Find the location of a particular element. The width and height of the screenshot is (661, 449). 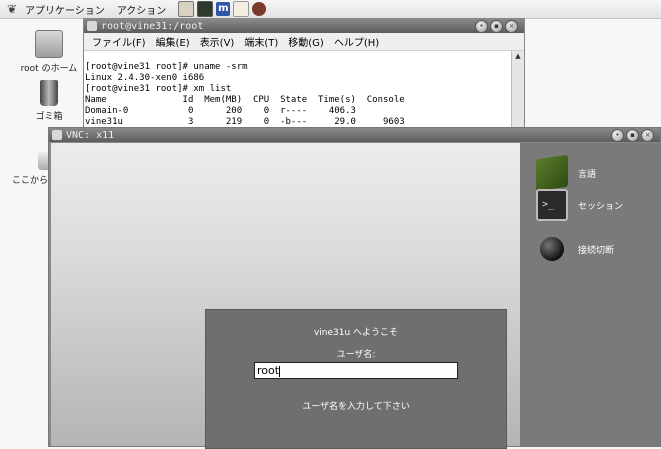

books-icon is located at coordinates (552, 173).